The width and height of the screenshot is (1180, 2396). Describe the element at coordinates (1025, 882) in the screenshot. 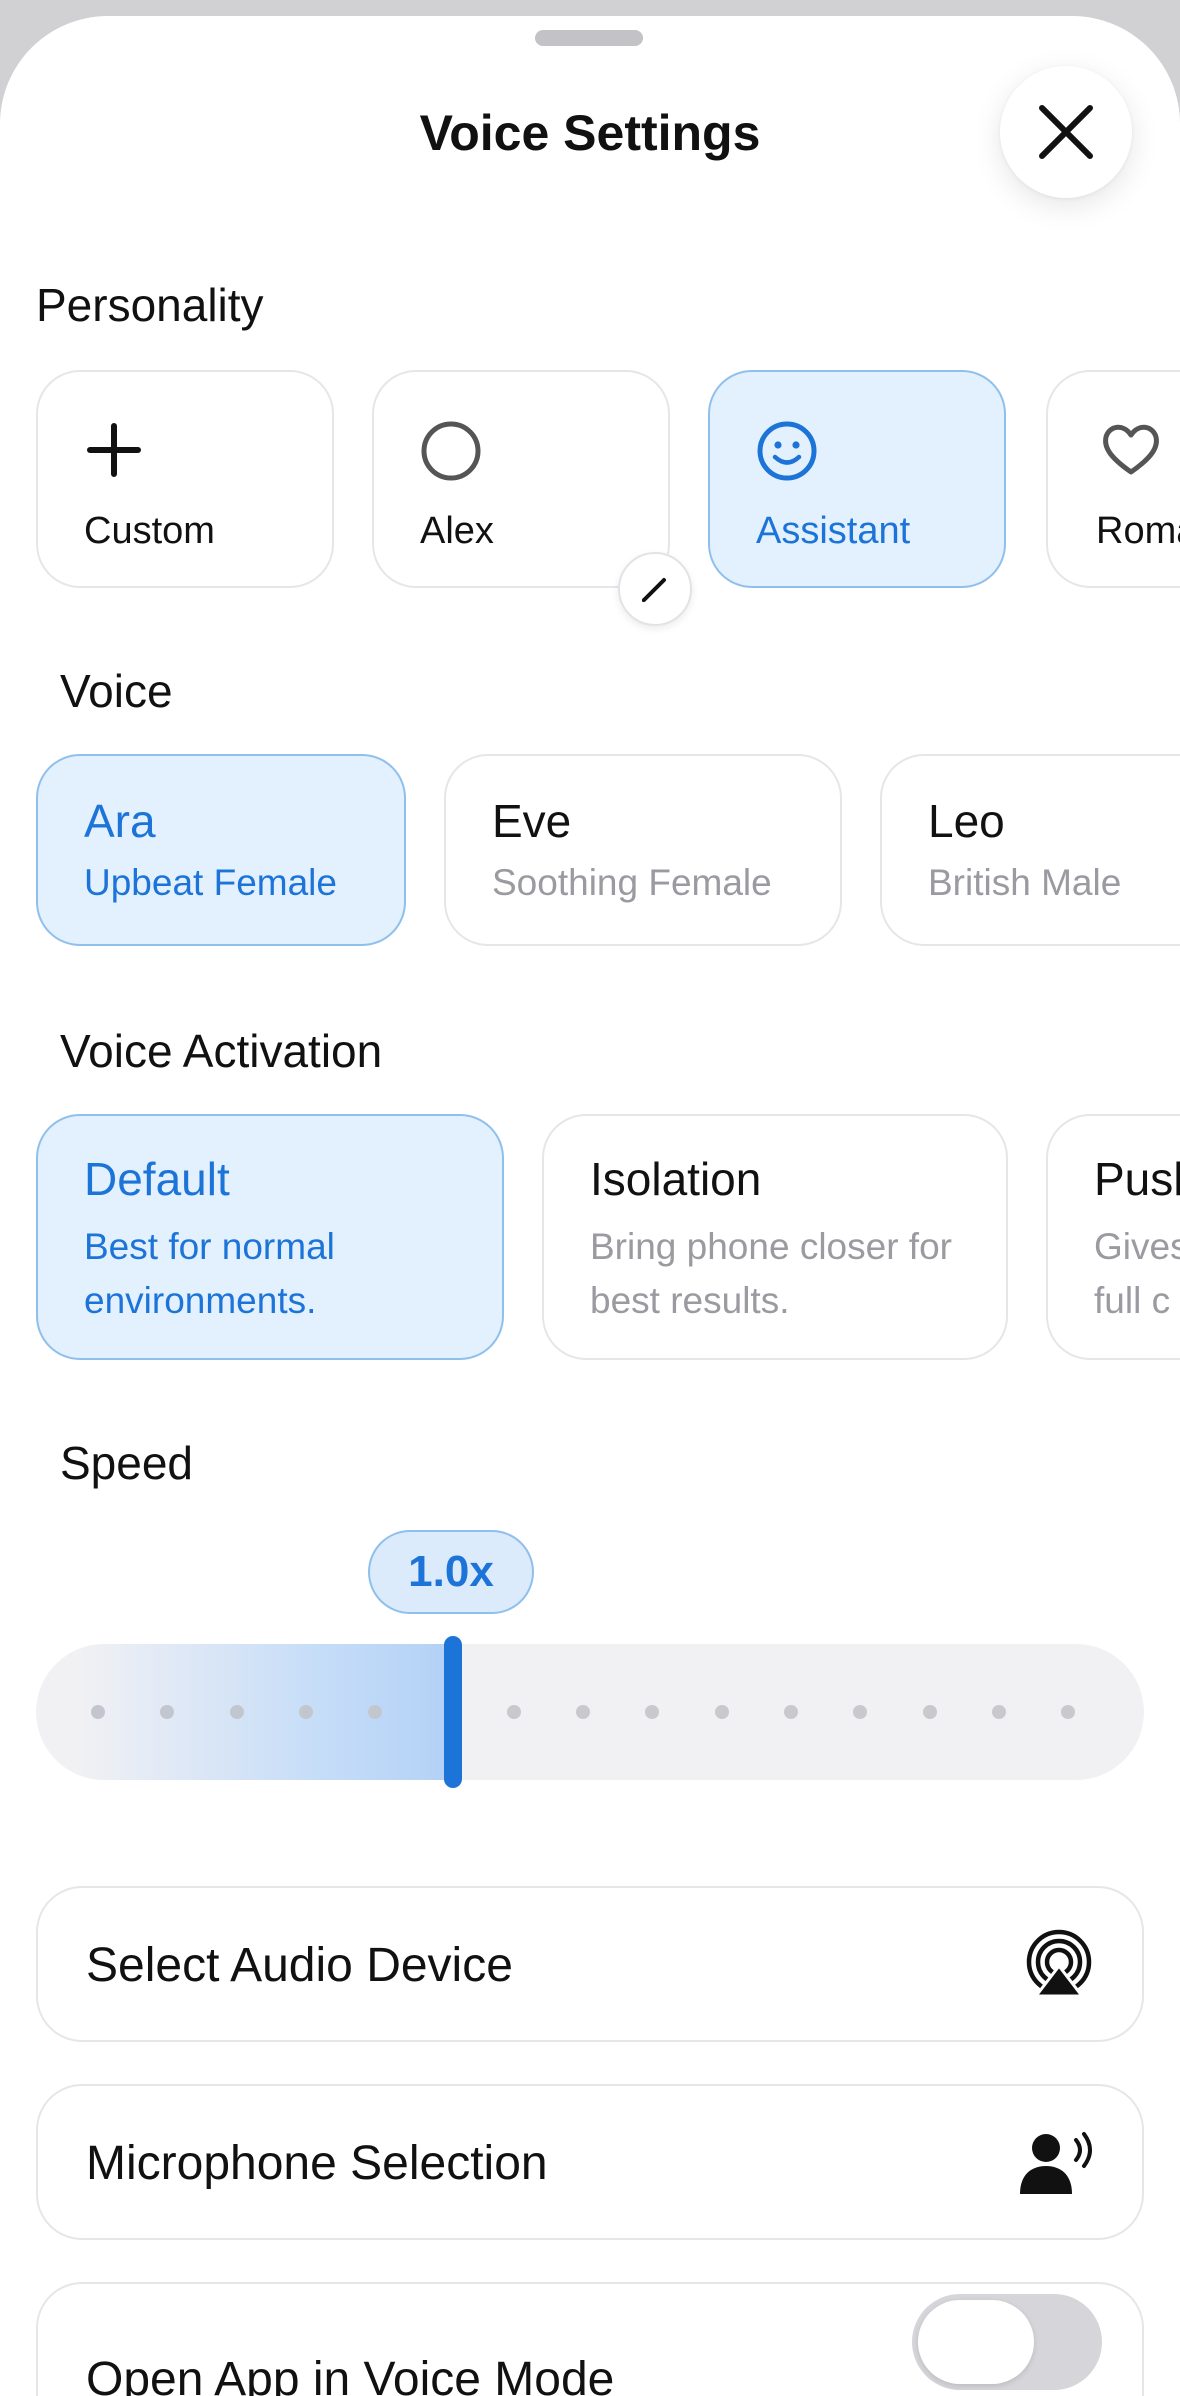

I see `voice-description: British Male` at that location.